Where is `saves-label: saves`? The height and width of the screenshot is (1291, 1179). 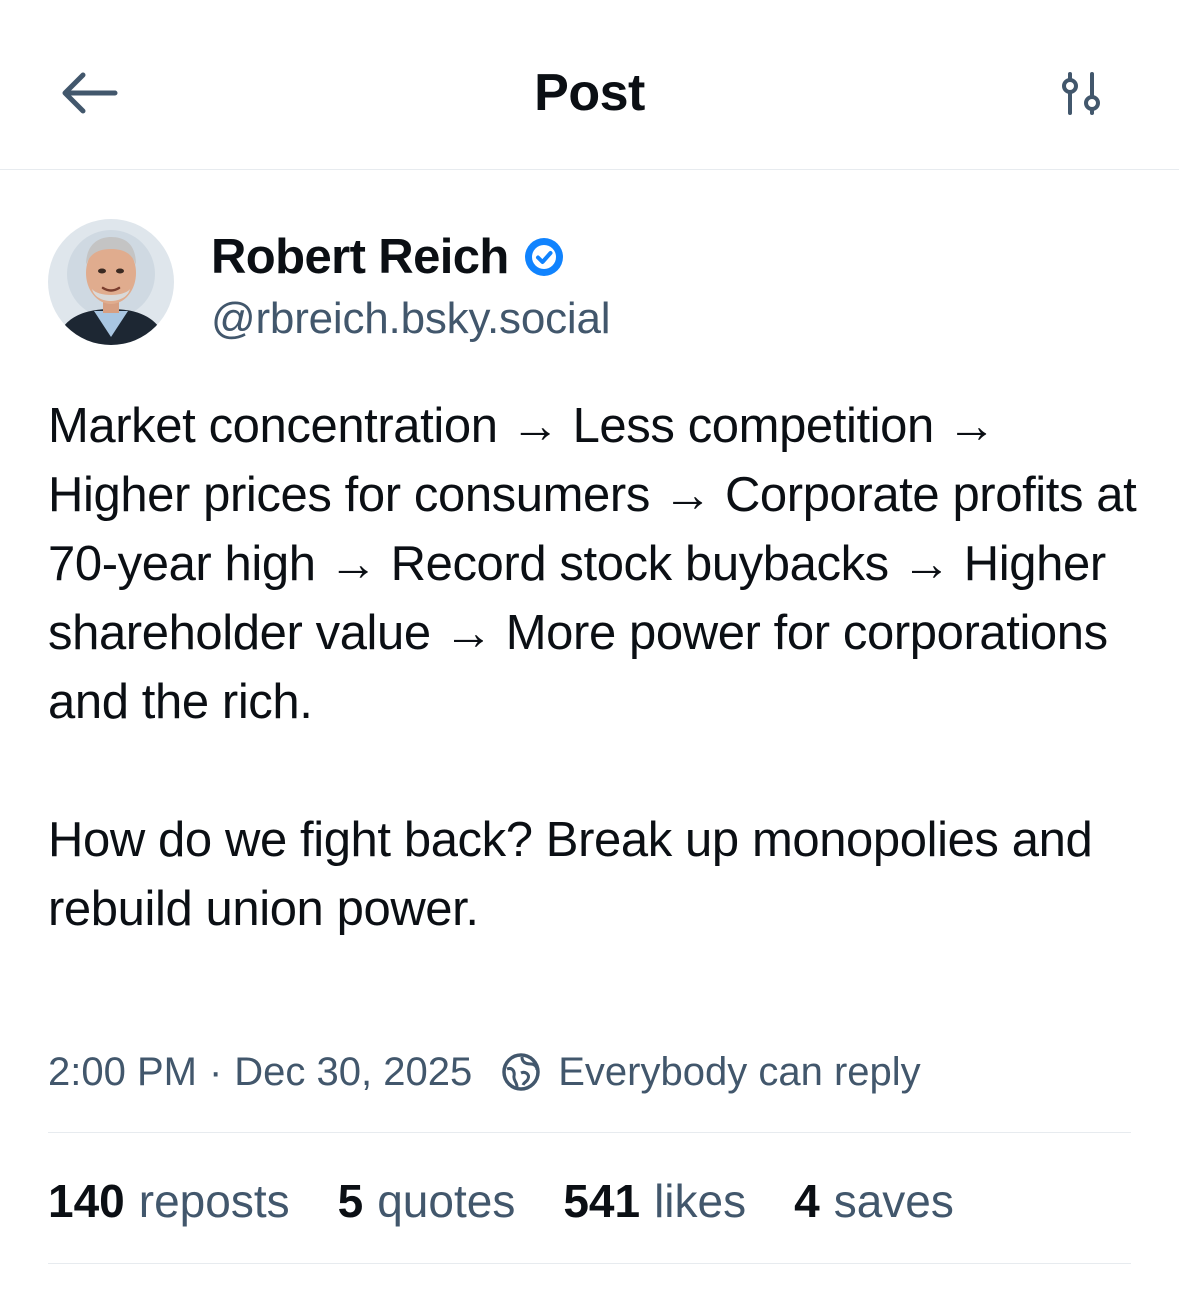
saves-label: saves is located at coordinates (893, 1201).